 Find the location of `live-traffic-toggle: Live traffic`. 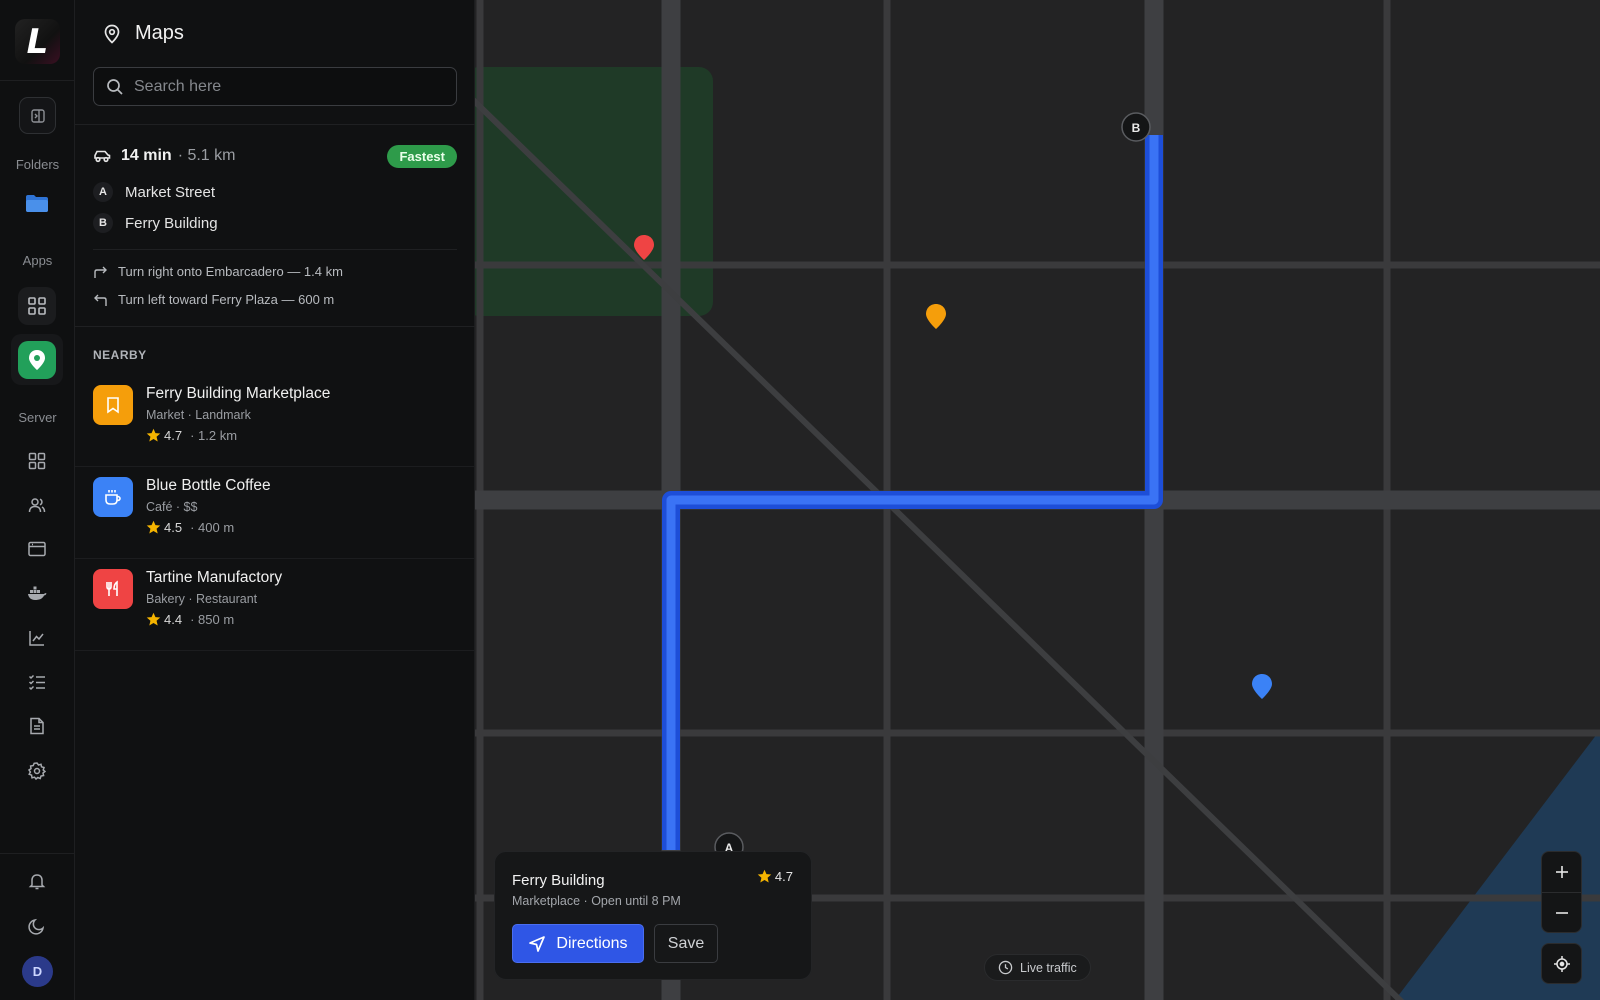

live-traffic-toggle: Live traffic is located at coordinates (1037, 967).